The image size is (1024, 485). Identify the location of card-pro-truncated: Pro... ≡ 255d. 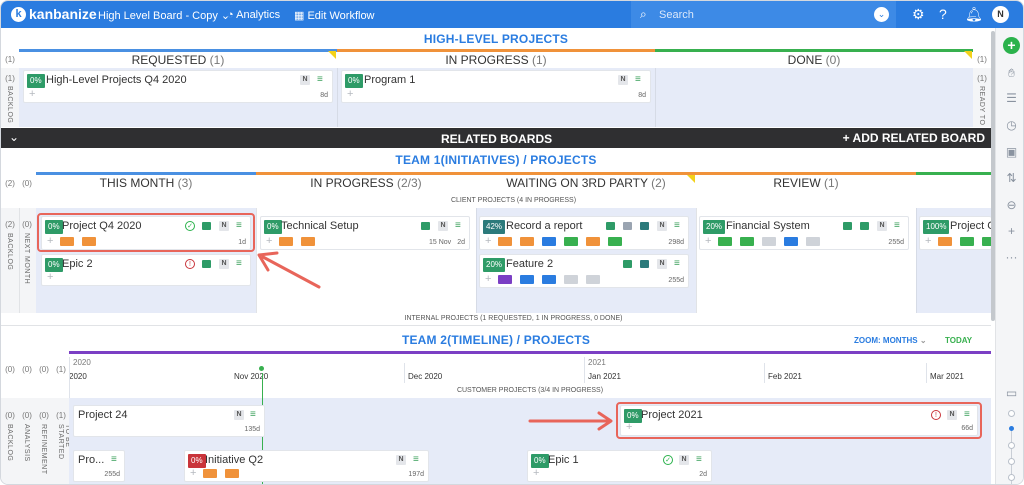
(99, 466).